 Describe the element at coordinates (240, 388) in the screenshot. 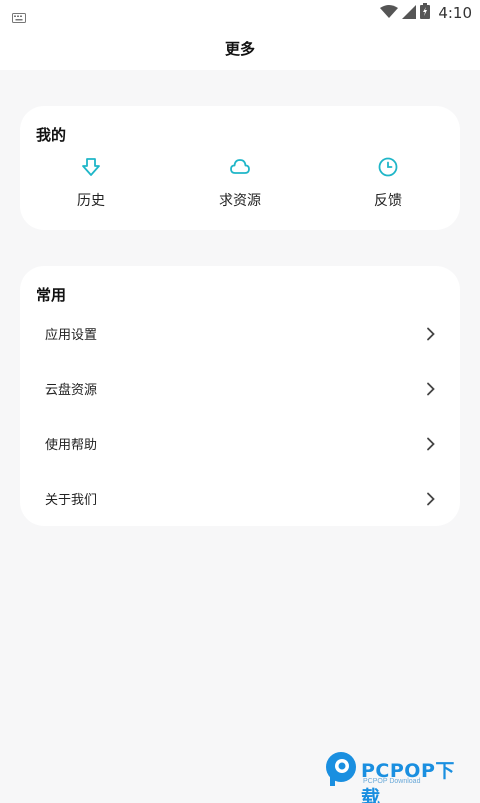

I see `list-item-cloud-resources: 云盘资源` at that location.